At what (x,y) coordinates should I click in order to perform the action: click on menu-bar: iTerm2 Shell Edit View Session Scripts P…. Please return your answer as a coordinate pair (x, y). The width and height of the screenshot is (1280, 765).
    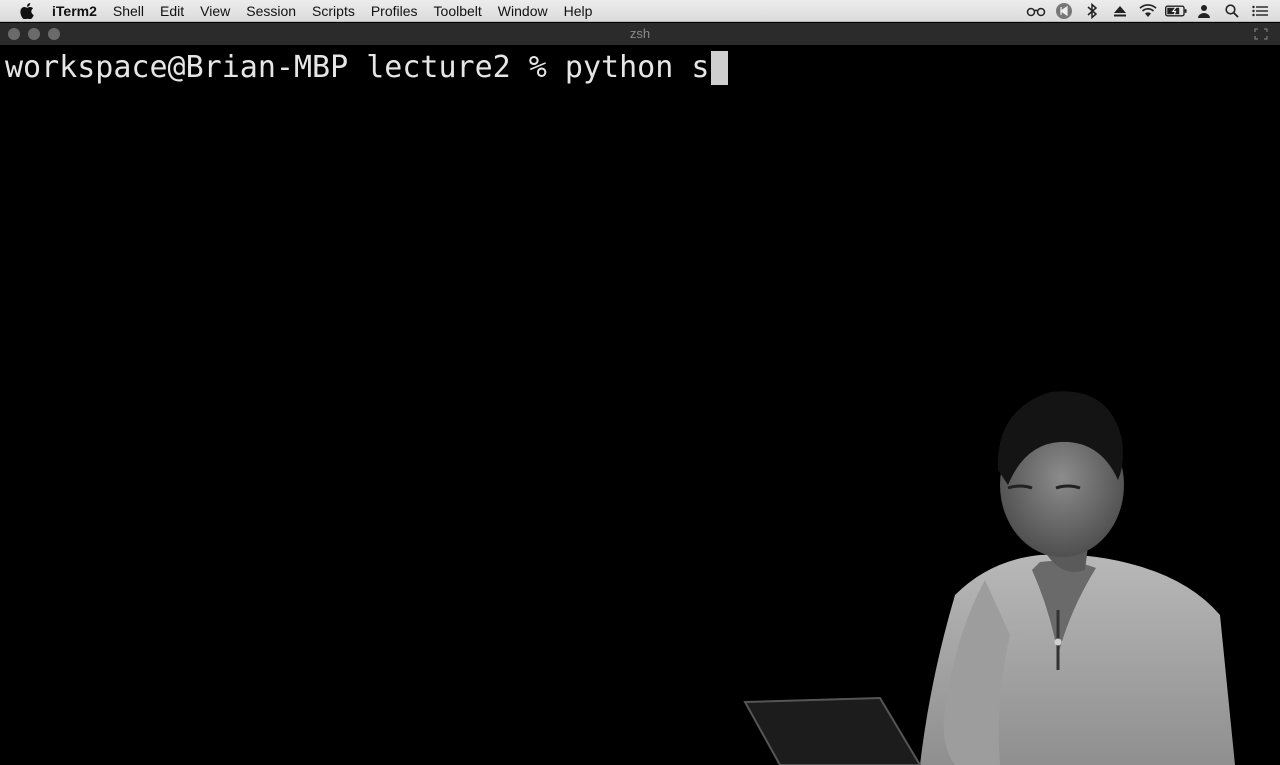
    Looking at the image, I should click on (640, 11).